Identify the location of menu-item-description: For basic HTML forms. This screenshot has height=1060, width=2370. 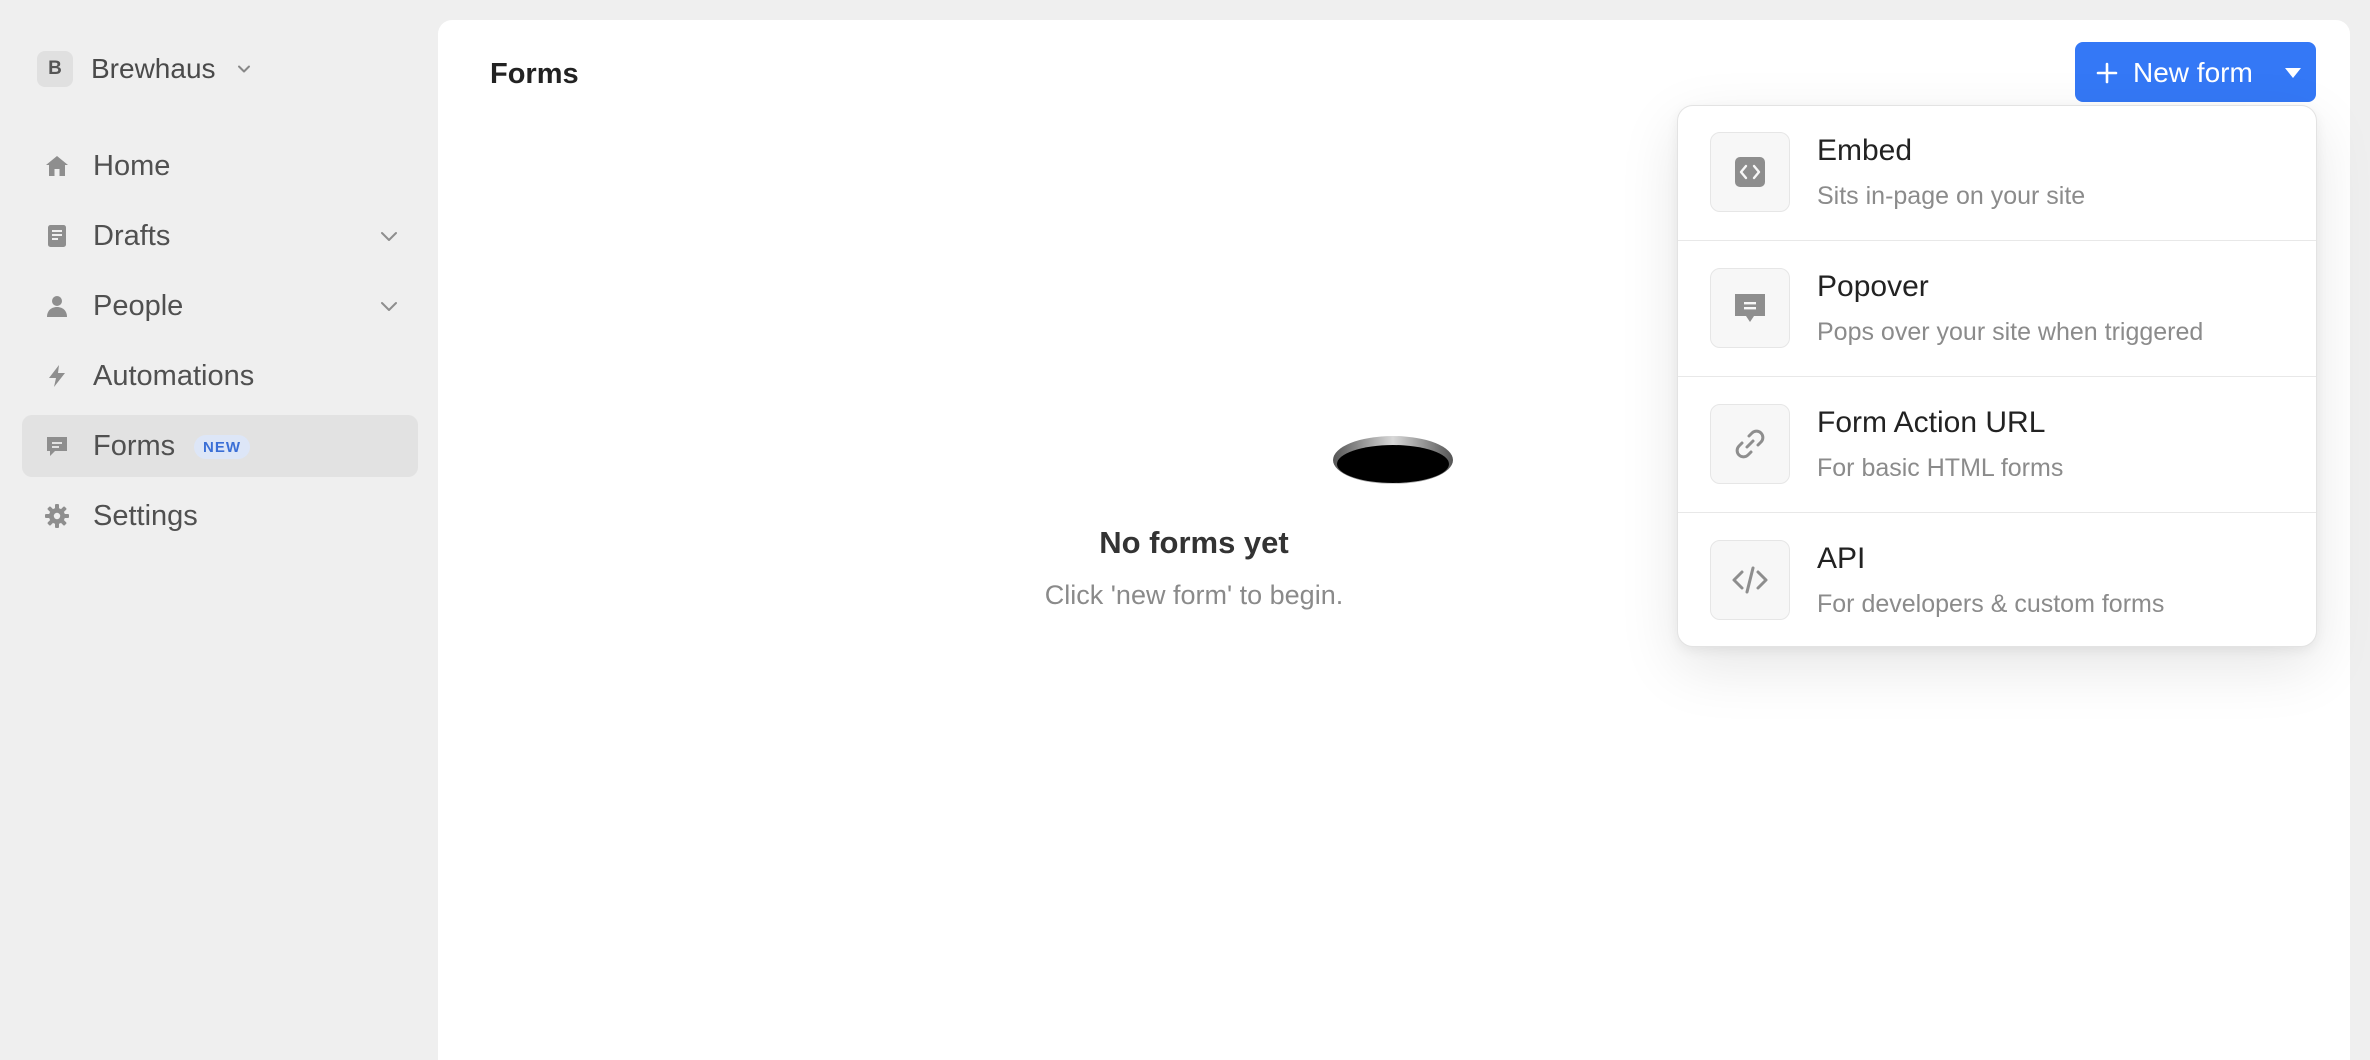
(1940, 468).